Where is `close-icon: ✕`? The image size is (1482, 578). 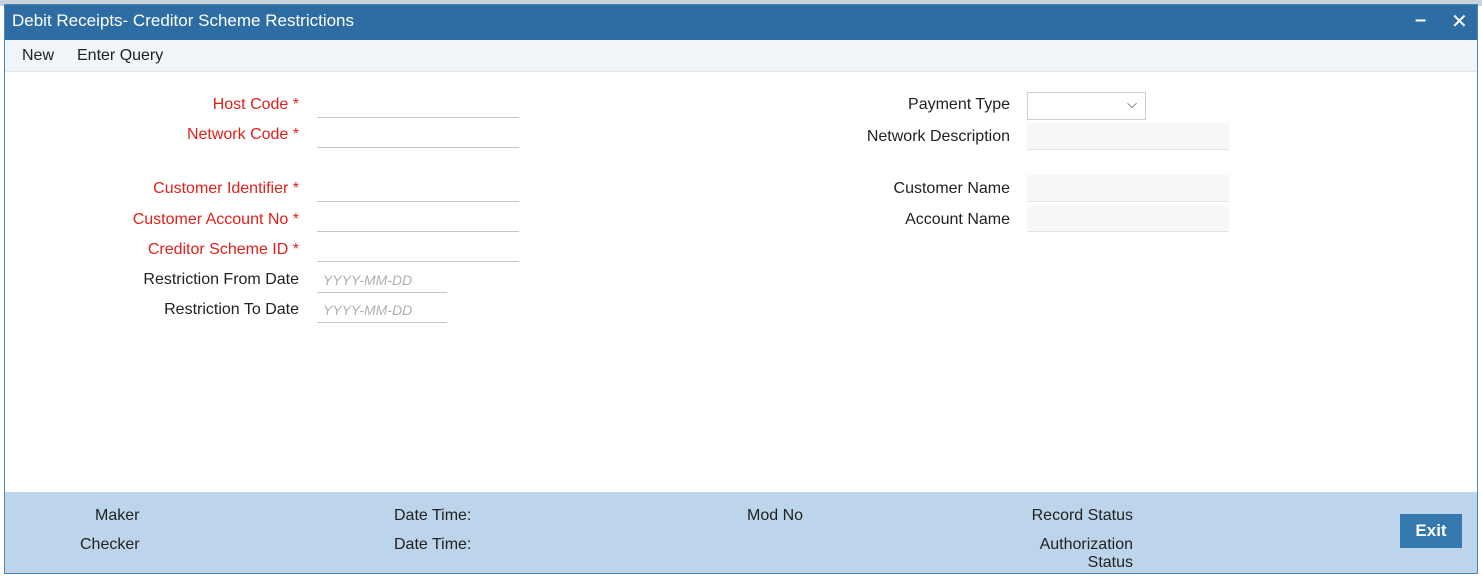
close-icon: ✕ is located at coordinates (1459, 21).